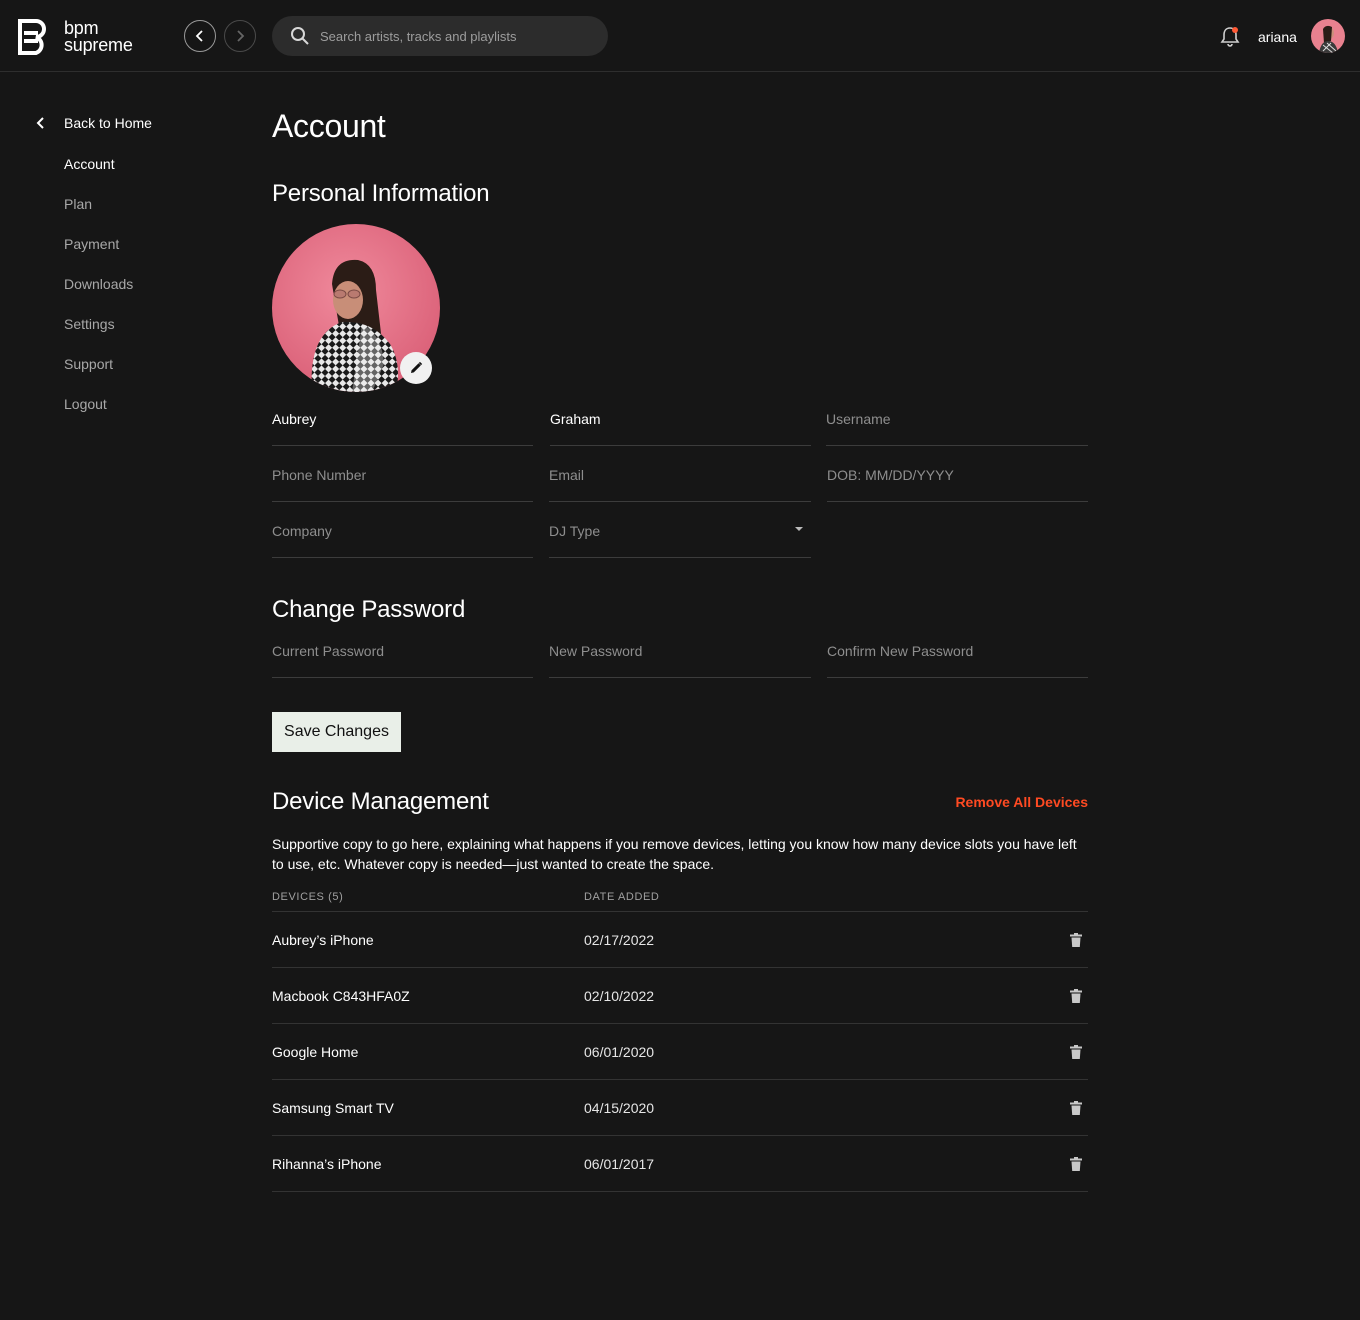 The width and height of the screenshot is (1360, 1320). What do you see at coordinates (85, 404) in the screenshot?
I see `sidebar-item-logout: Logout` at bounding box center [85, 404].